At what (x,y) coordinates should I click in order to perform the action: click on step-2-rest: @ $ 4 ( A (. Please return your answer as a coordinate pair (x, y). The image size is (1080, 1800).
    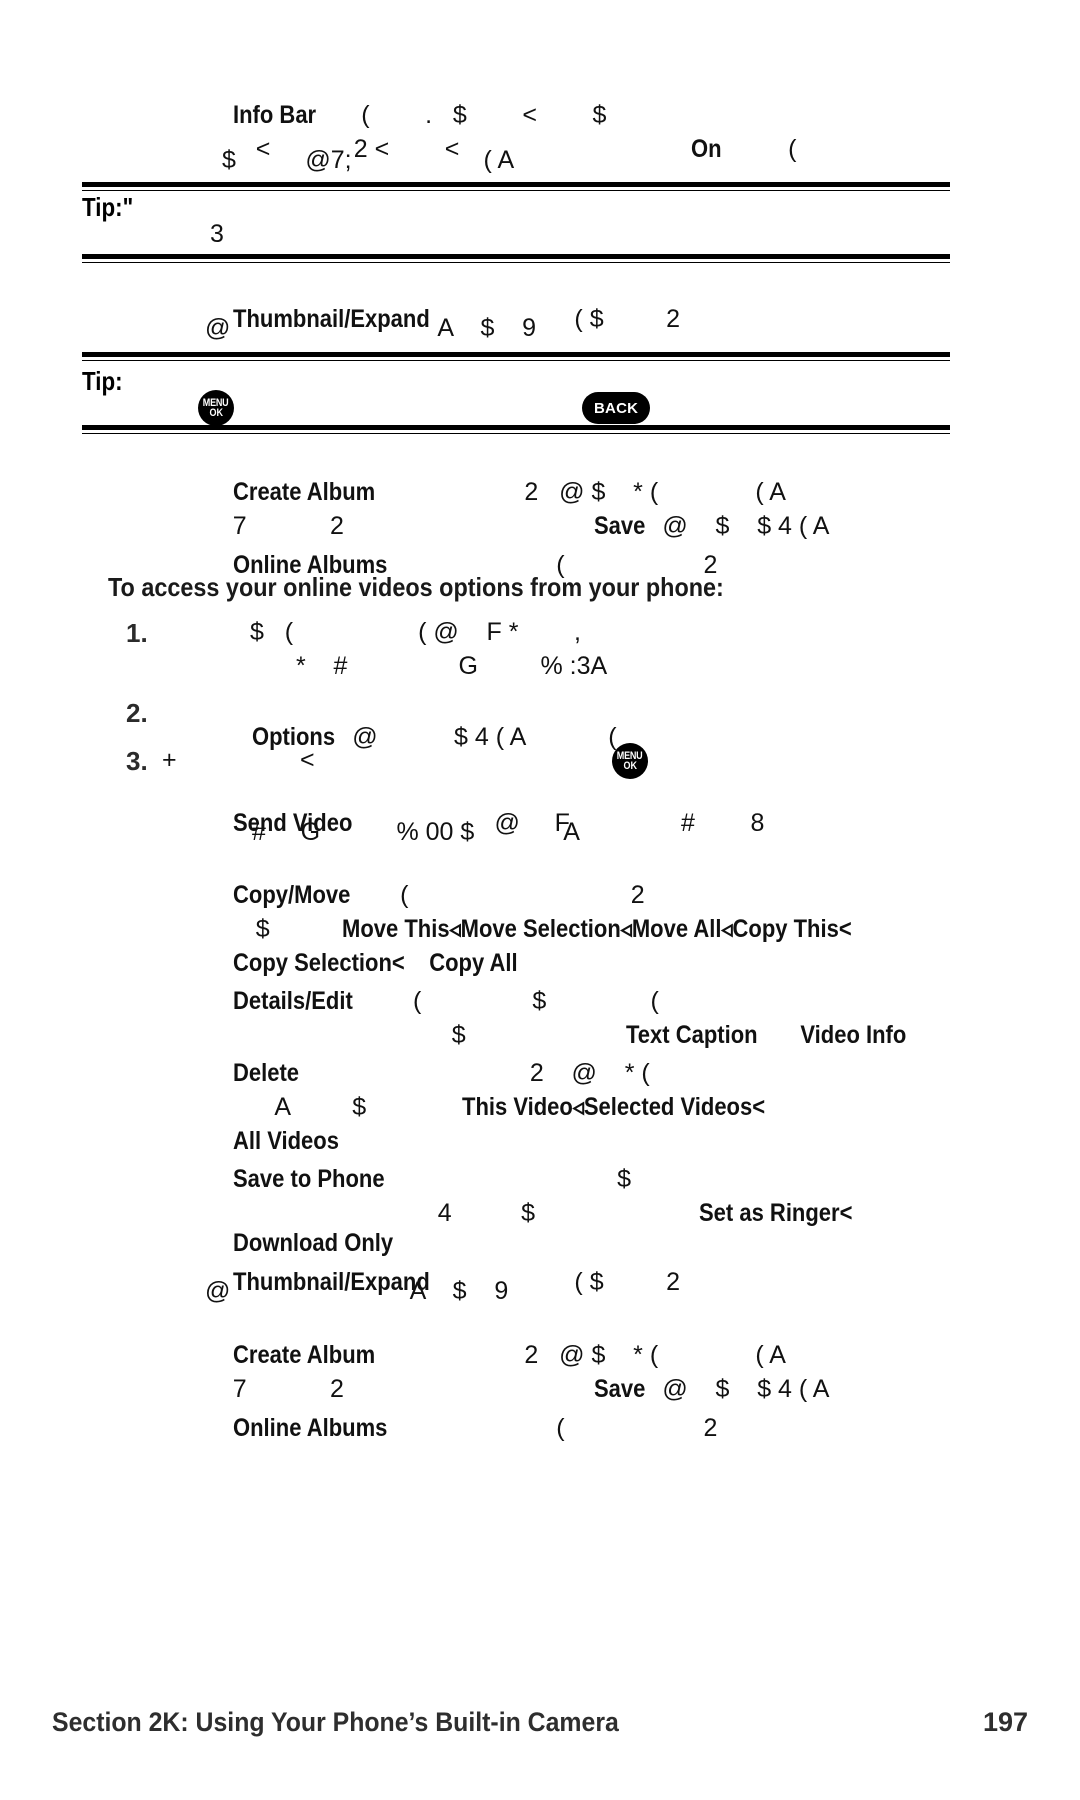
    Looking at the image, I should click on (484, 737).